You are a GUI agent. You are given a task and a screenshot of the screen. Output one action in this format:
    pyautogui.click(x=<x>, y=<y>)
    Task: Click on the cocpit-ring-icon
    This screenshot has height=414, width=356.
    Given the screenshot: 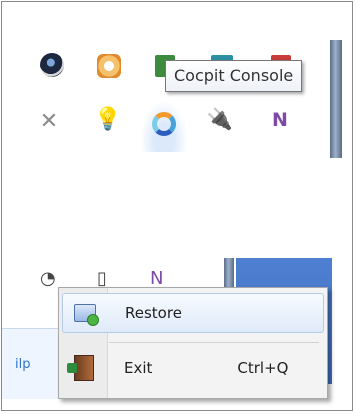 What is the action you would take?
    pyautogui.click(x=164, y=124)
    